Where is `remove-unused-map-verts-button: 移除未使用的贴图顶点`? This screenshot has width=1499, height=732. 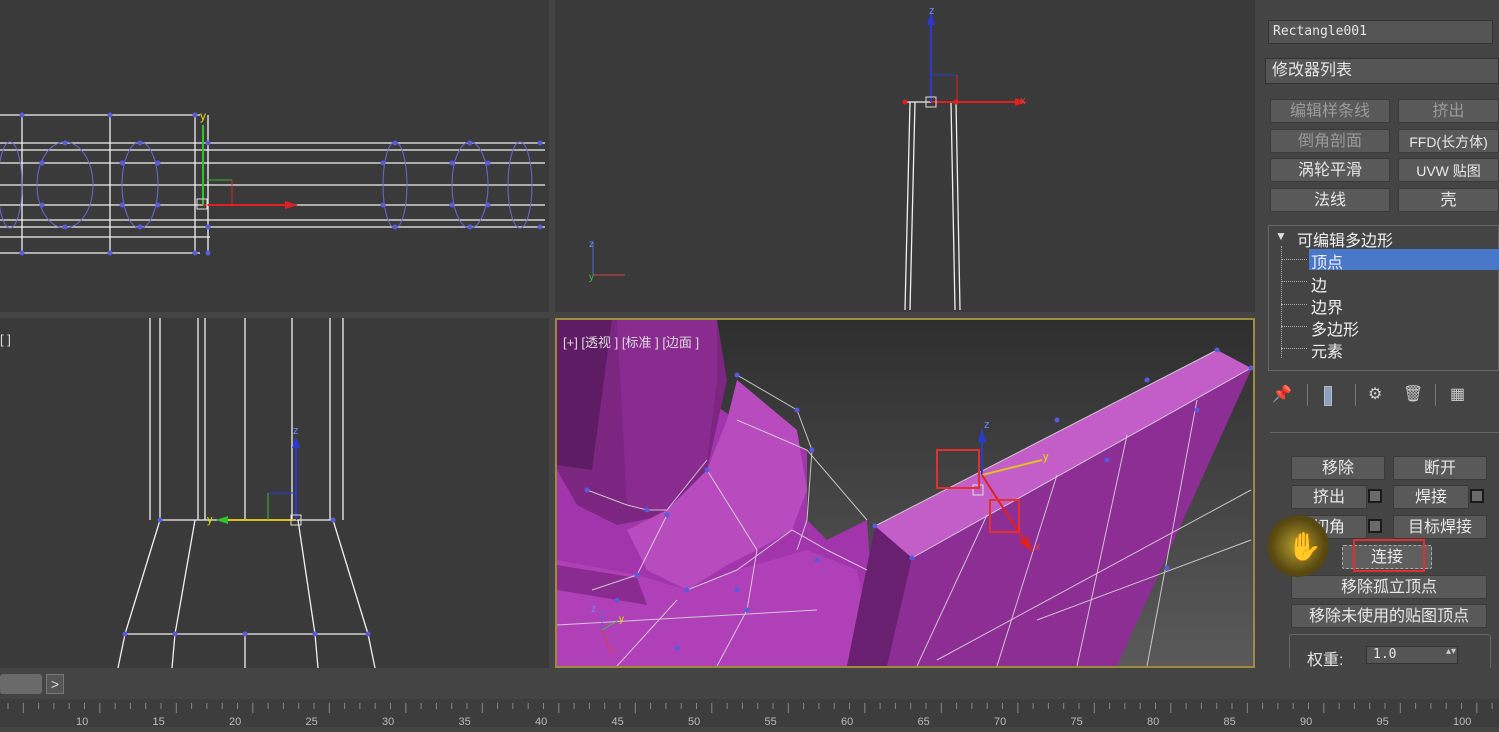 remove-unused-map-verts-button: 移除未使用的贴图顶点 is located at coordinates (1389, 616).